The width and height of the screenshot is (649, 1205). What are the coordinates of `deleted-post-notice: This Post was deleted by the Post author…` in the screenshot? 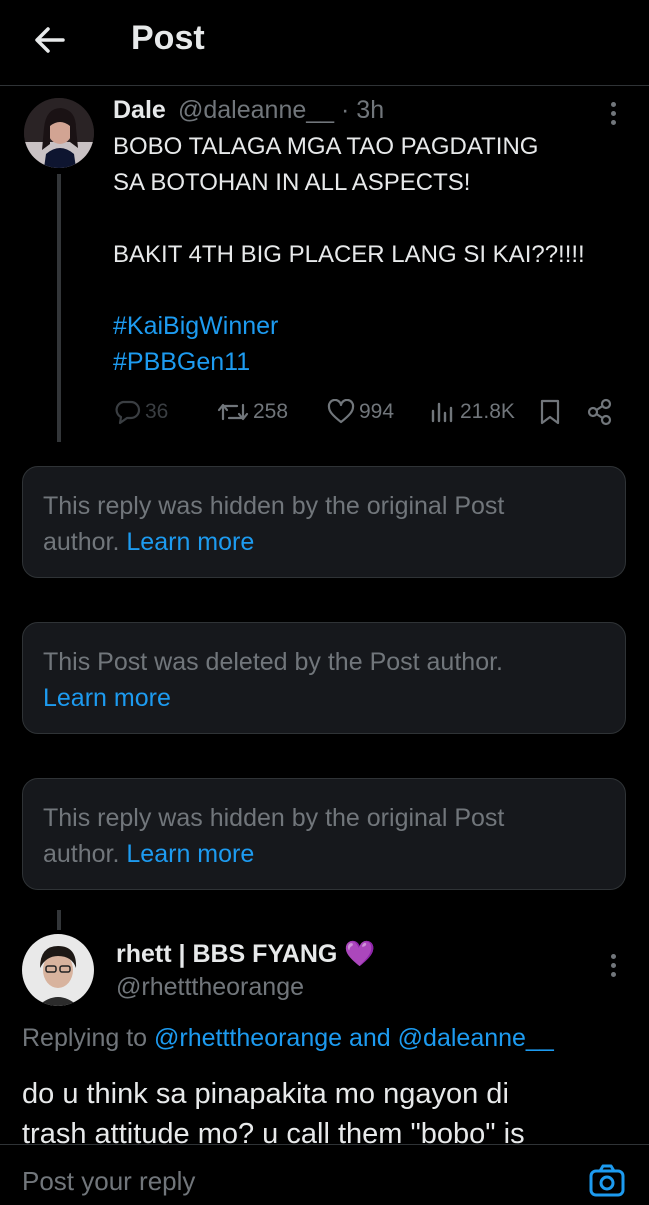 It's located at (324, 678).